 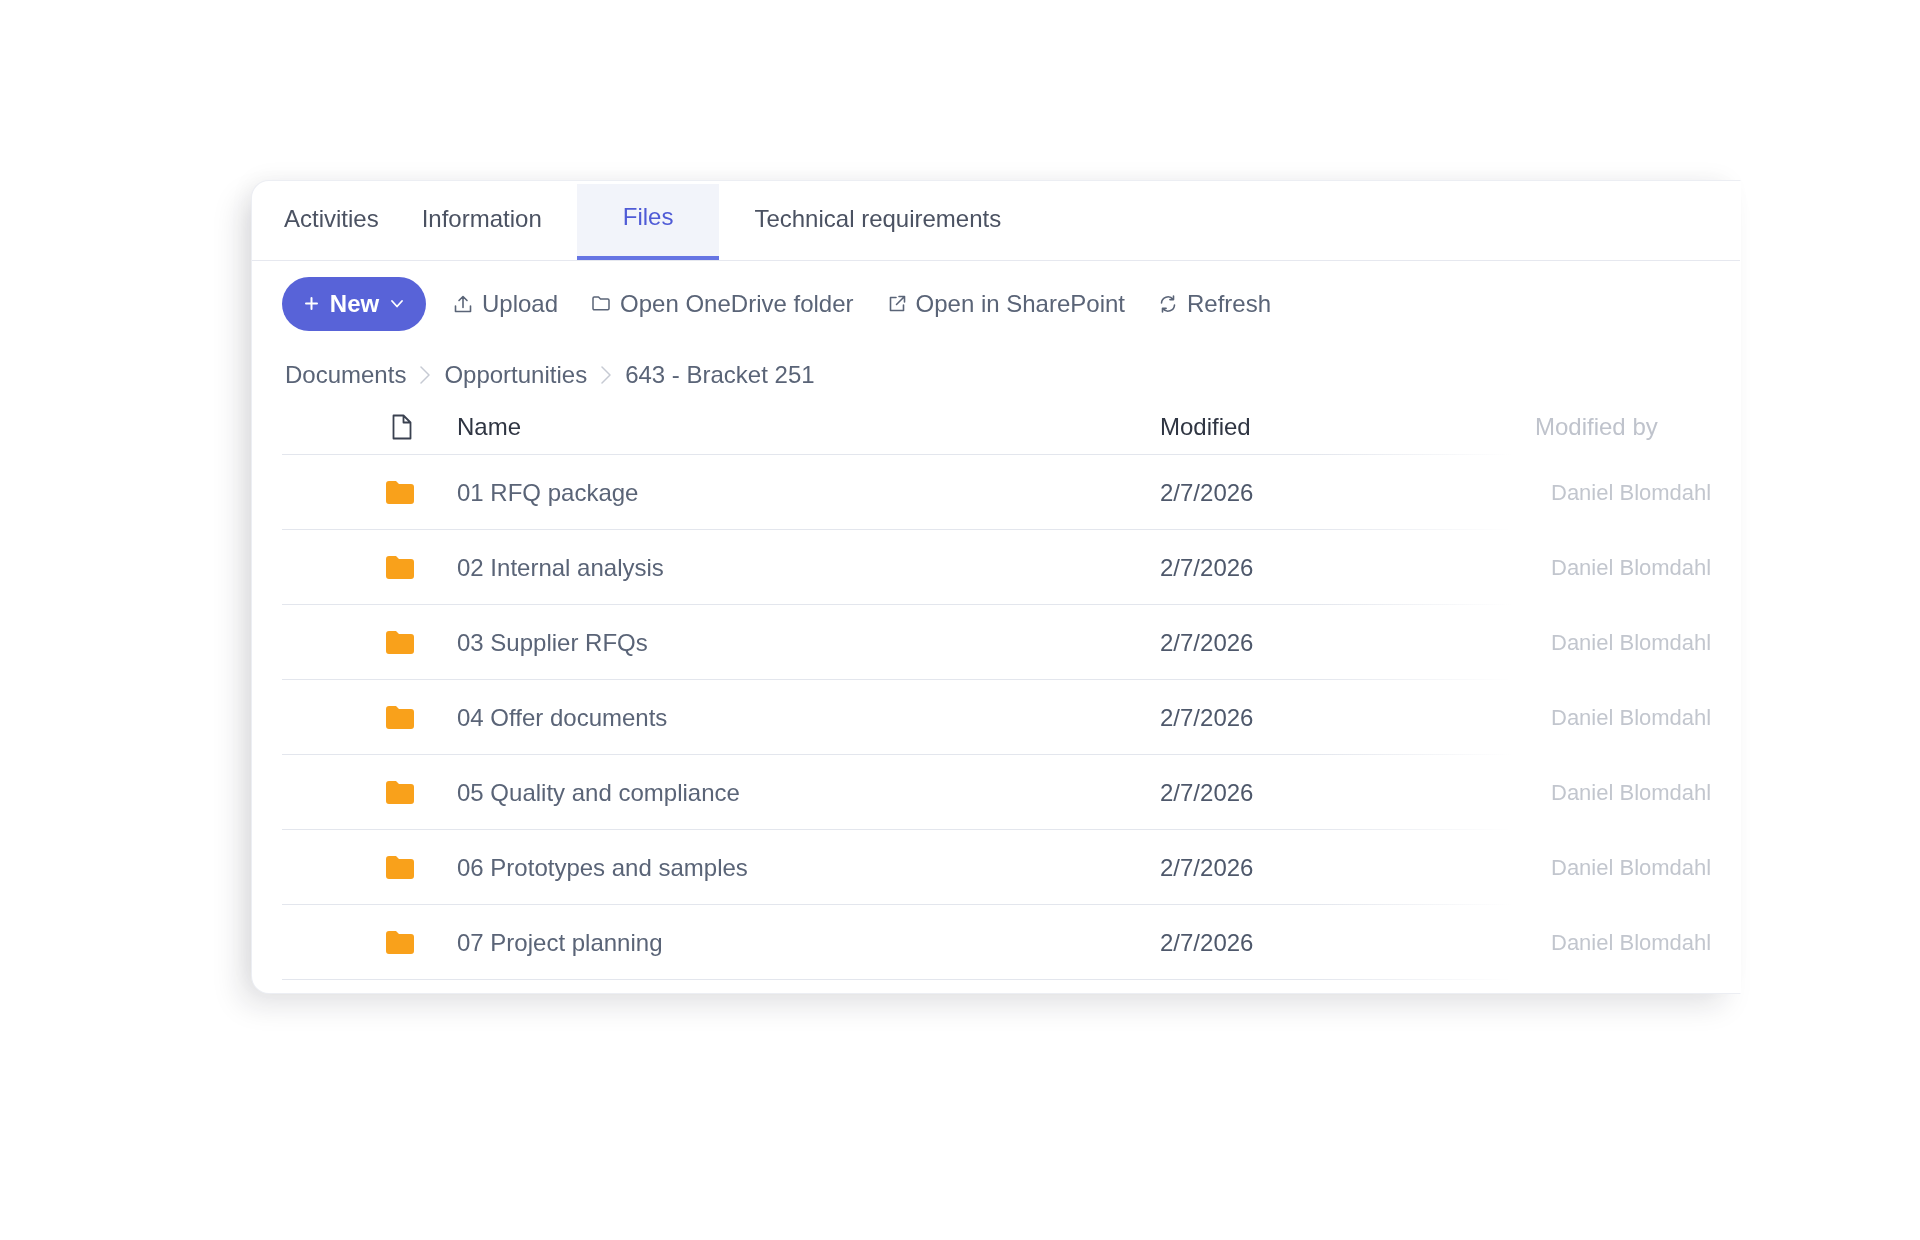 What do you see at coordinates (506, 303) in the screenshot?
I see `upload-button: Upload` at bounding box center [506, 303].